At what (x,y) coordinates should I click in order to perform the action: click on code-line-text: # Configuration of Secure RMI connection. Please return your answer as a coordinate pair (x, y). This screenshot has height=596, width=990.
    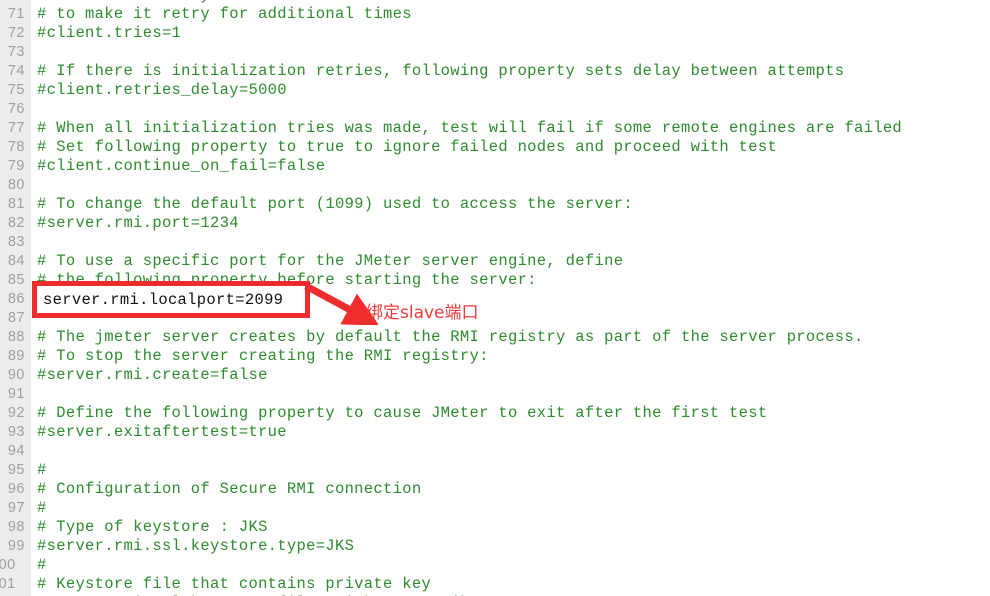
    Looking at the image, I should click on (229, 489).